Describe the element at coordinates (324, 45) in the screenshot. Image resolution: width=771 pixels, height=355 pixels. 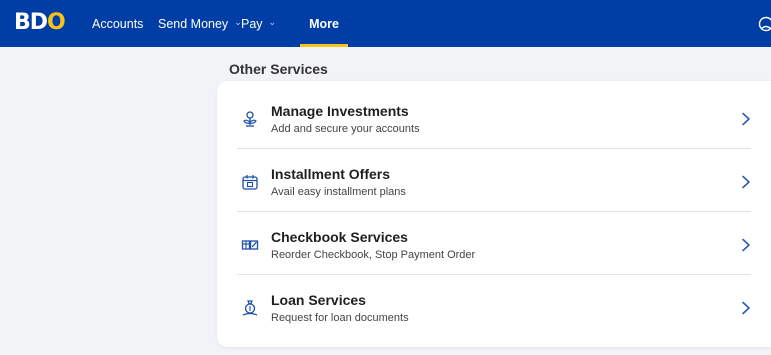
I see `active-tab-indicator` at that location.